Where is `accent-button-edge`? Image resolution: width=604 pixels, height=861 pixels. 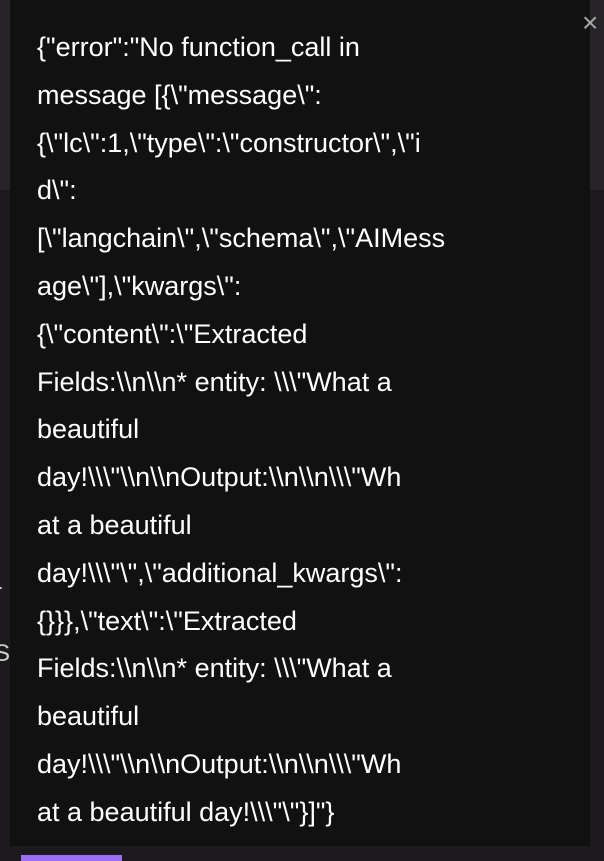 accent-button-edge is located at coordinates (71, 858).